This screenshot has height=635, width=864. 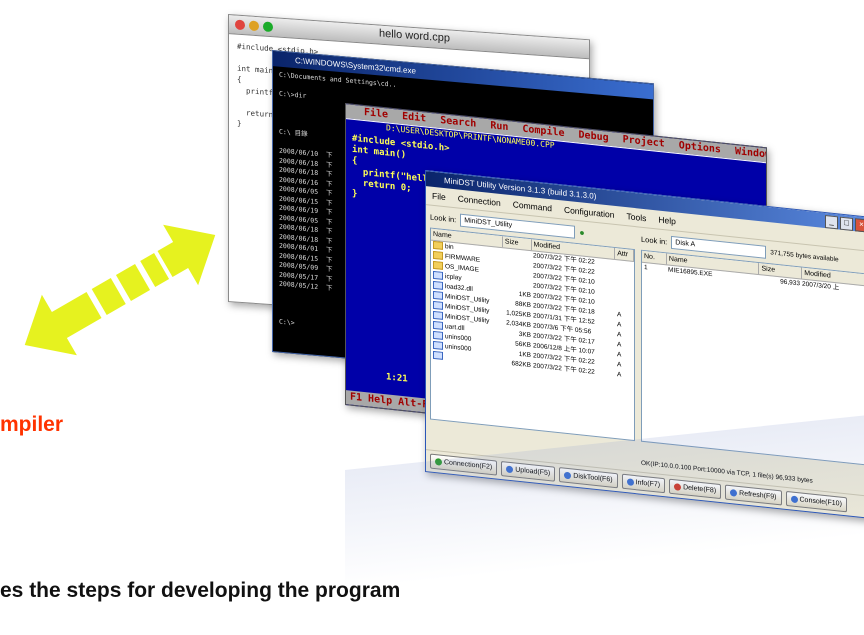 What do you see at coordinates (543, 131) in the screenshot?
I see `menu-item: Compile` at bounding box center [543, 131].